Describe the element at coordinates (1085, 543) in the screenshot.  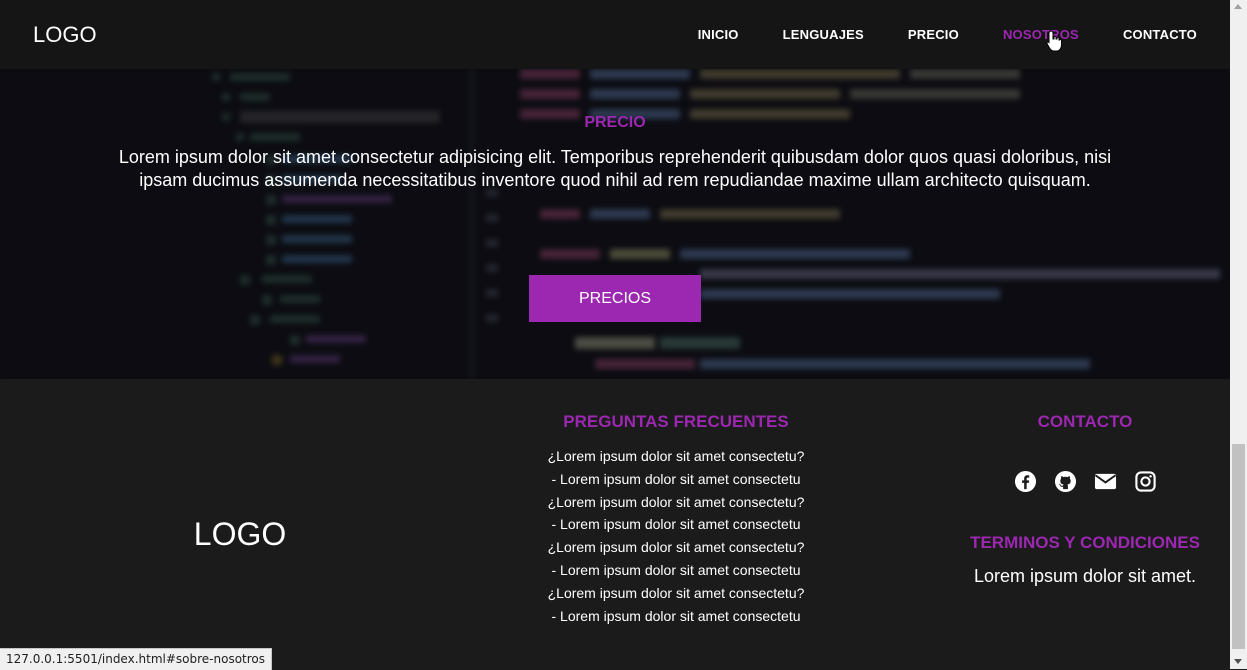
I see `terms-title: TERMINOS Y CONDICIONES` at that location.